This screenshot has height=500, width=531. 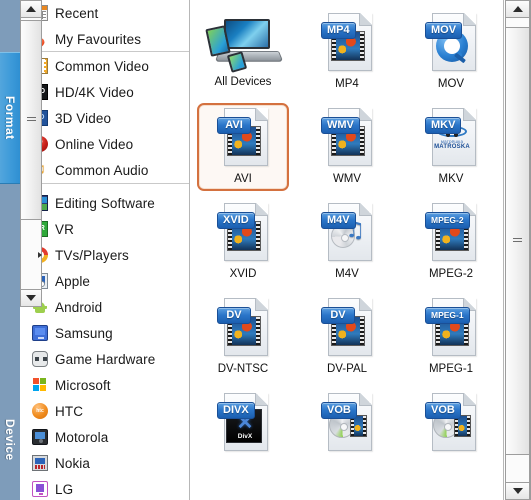 I want to click on format-badge: MKV, so click(x=443, y=125).